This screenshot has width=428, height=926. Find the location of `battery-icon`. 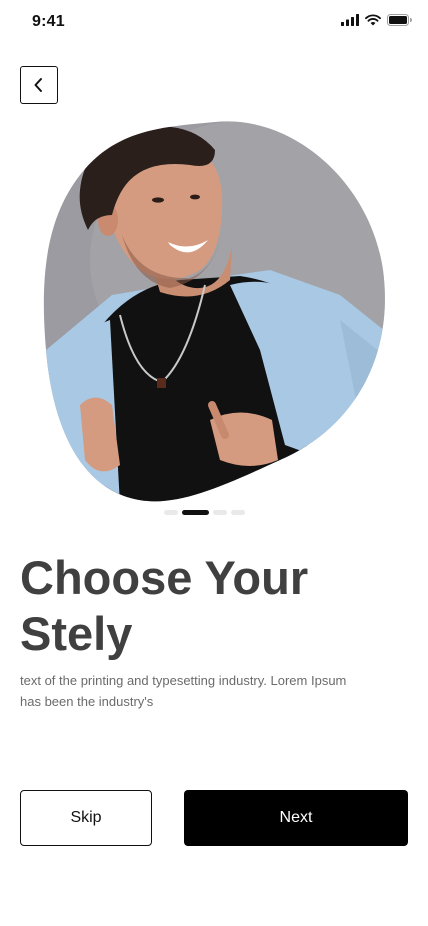

battery-icon is located at coordinates (399, 20).